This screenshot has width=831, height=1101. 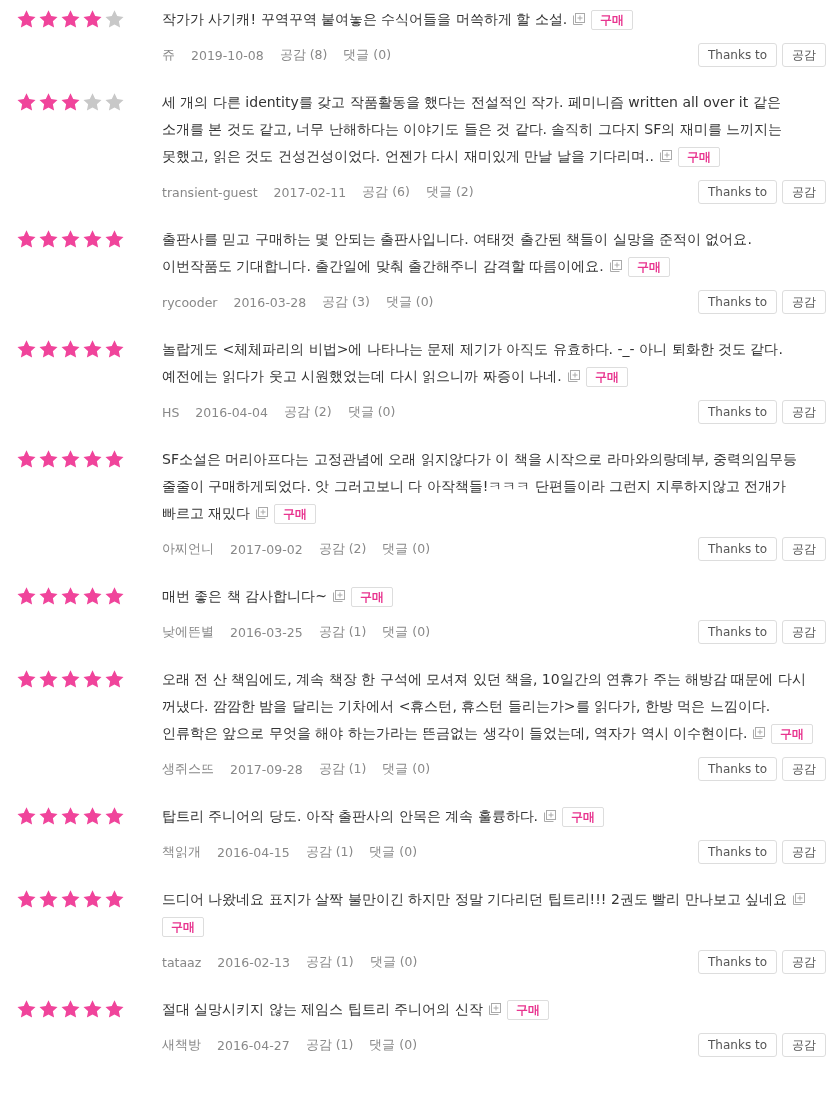 What do you see at coordinates (494, 596) in the screenshot?
I see `review-text: 매번 좋은 책 감사합니다~ 구매` at bounding box center [494, 596].